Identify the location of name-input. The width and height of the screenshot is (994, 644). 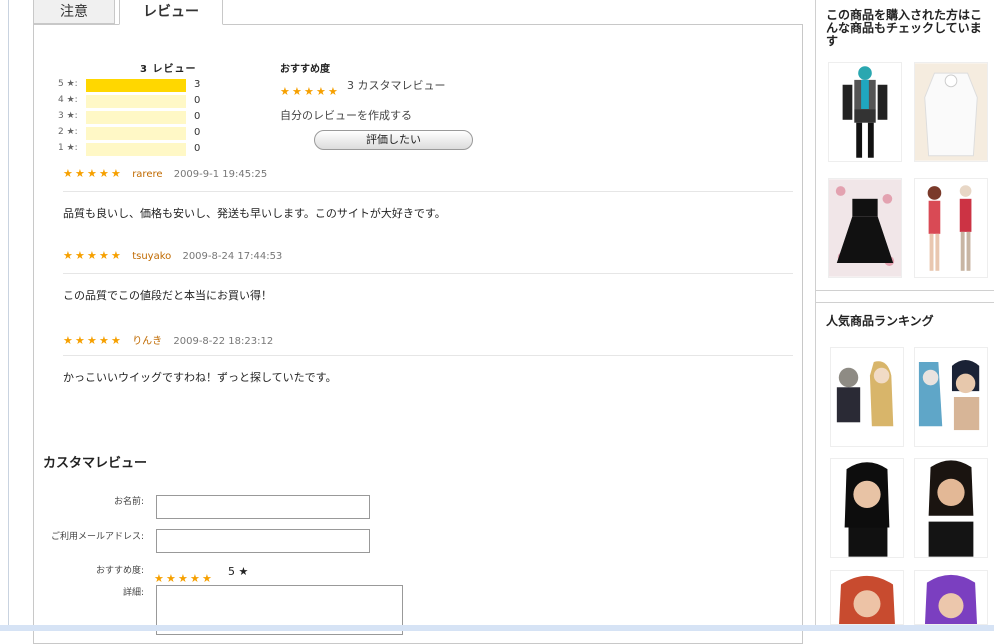
(263, 507).